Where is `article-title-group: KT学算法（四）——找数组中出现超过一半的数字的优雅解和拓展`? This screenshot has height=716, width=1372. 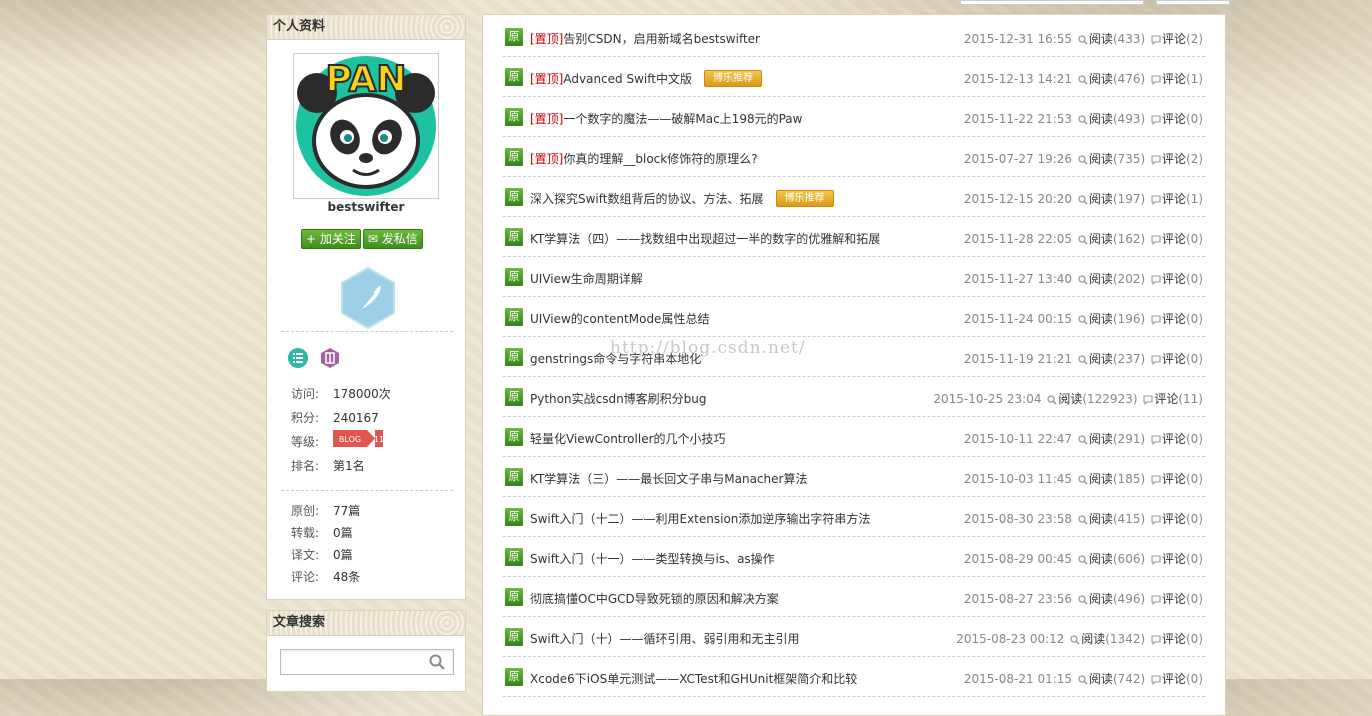 article-title-group: KT学算法（四）——找数组中出现超过一半的数字的优雅解和拓展 is located at coordinates (705, 238).